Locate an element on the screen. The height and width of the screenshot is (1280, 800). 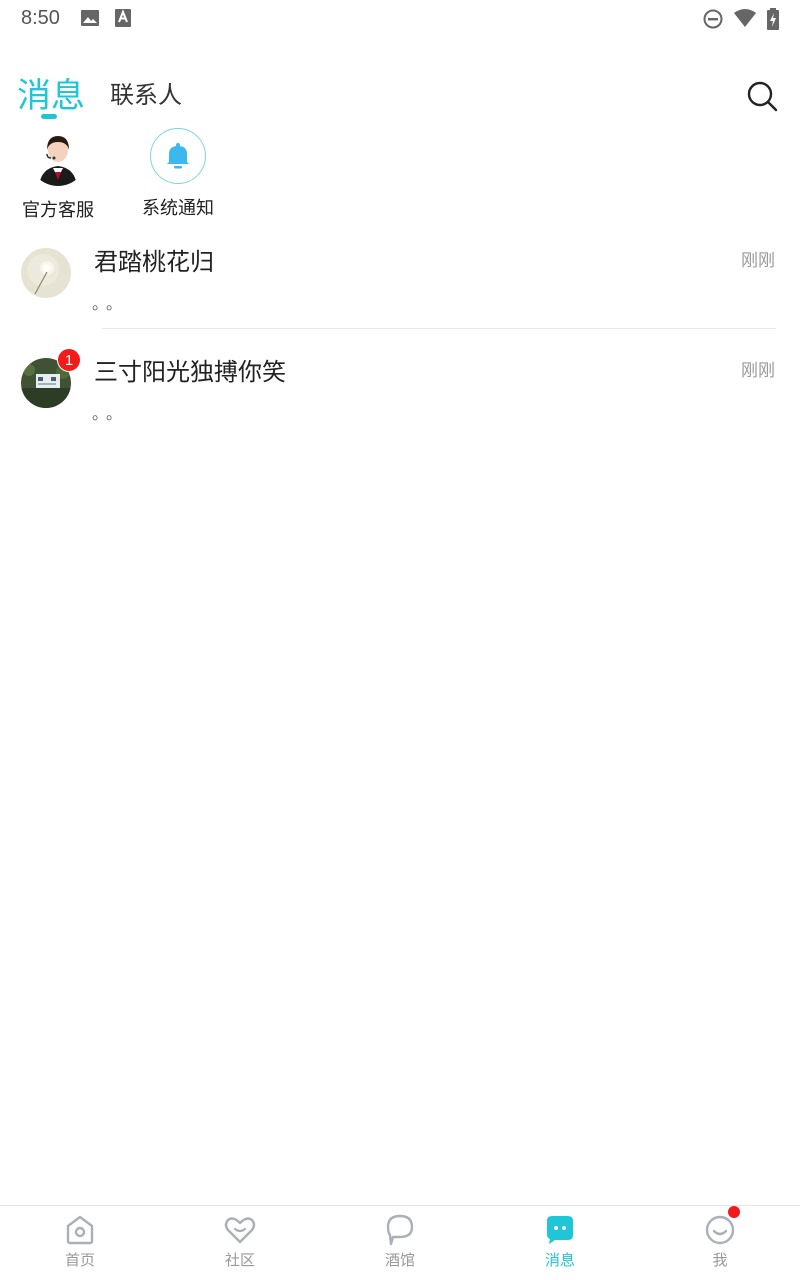
message-icon is located at coordinates (560, 1230).